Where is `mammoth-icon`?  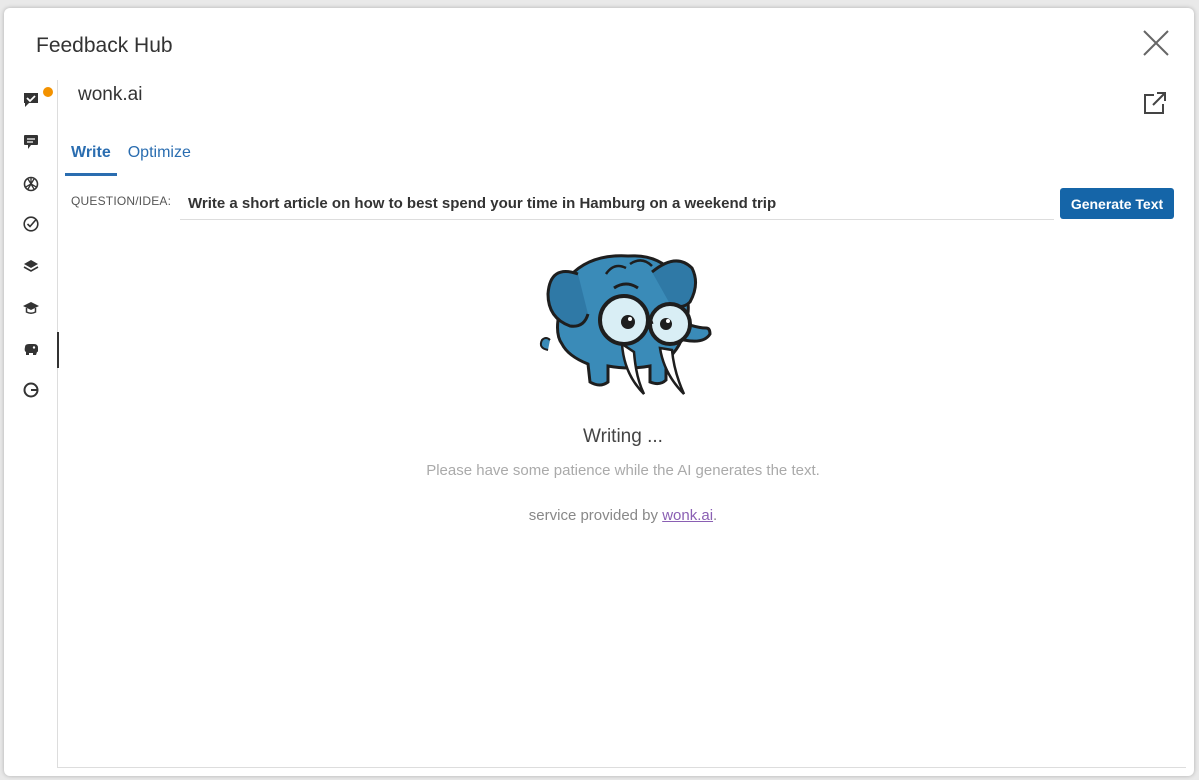
mammoth-icon is located at coordinates (31, 349).